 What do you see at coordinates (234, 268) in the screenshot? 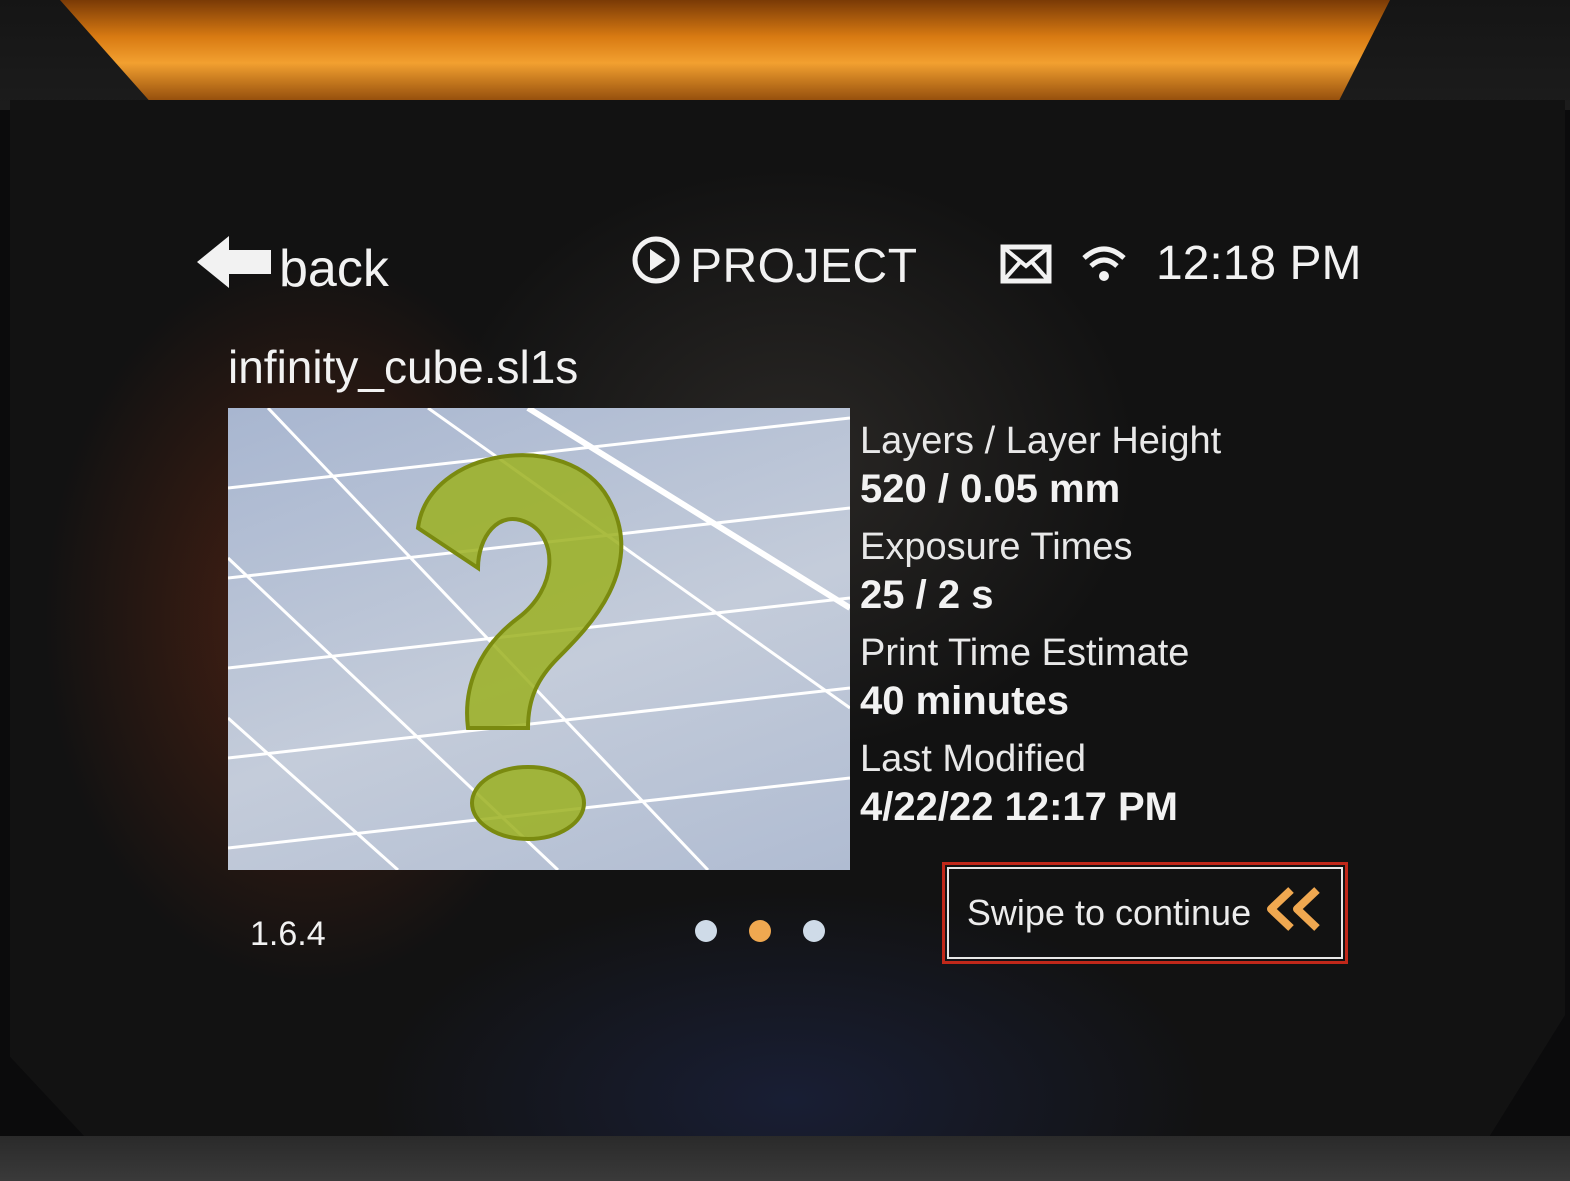
I see `back-arrow-icon` at bounding box center [234, 268].